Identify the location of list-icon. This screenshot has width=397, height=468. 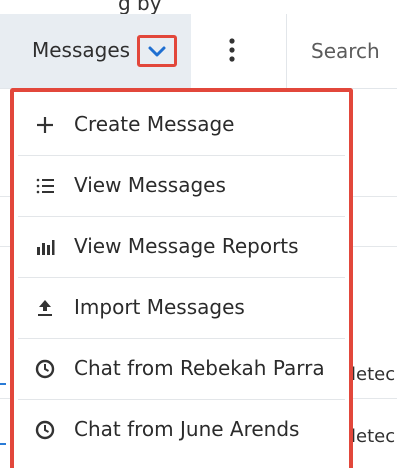
(45, 186).